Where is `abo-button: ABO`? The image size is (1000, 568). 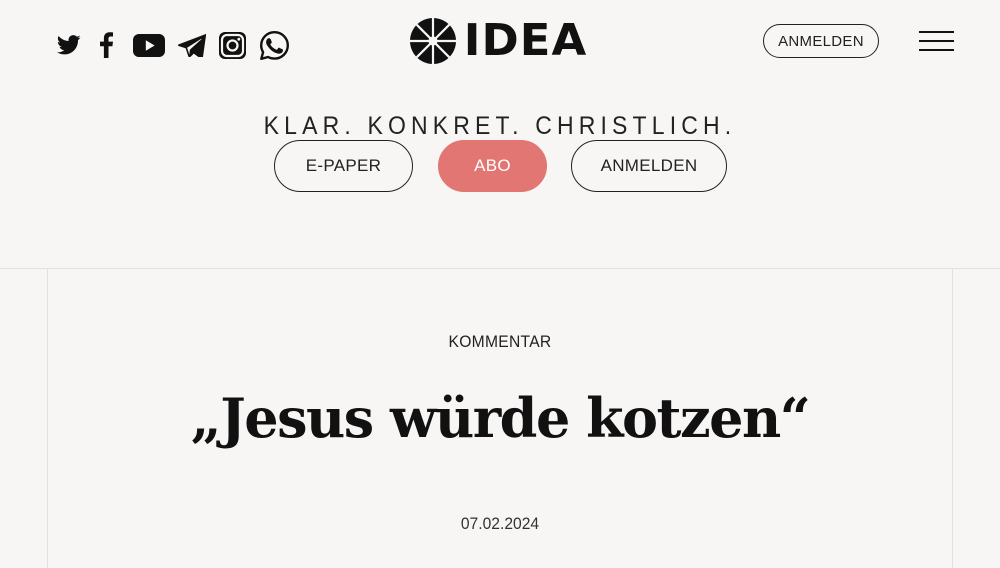 abo-button: ABO is located at coordinates (492, 166).